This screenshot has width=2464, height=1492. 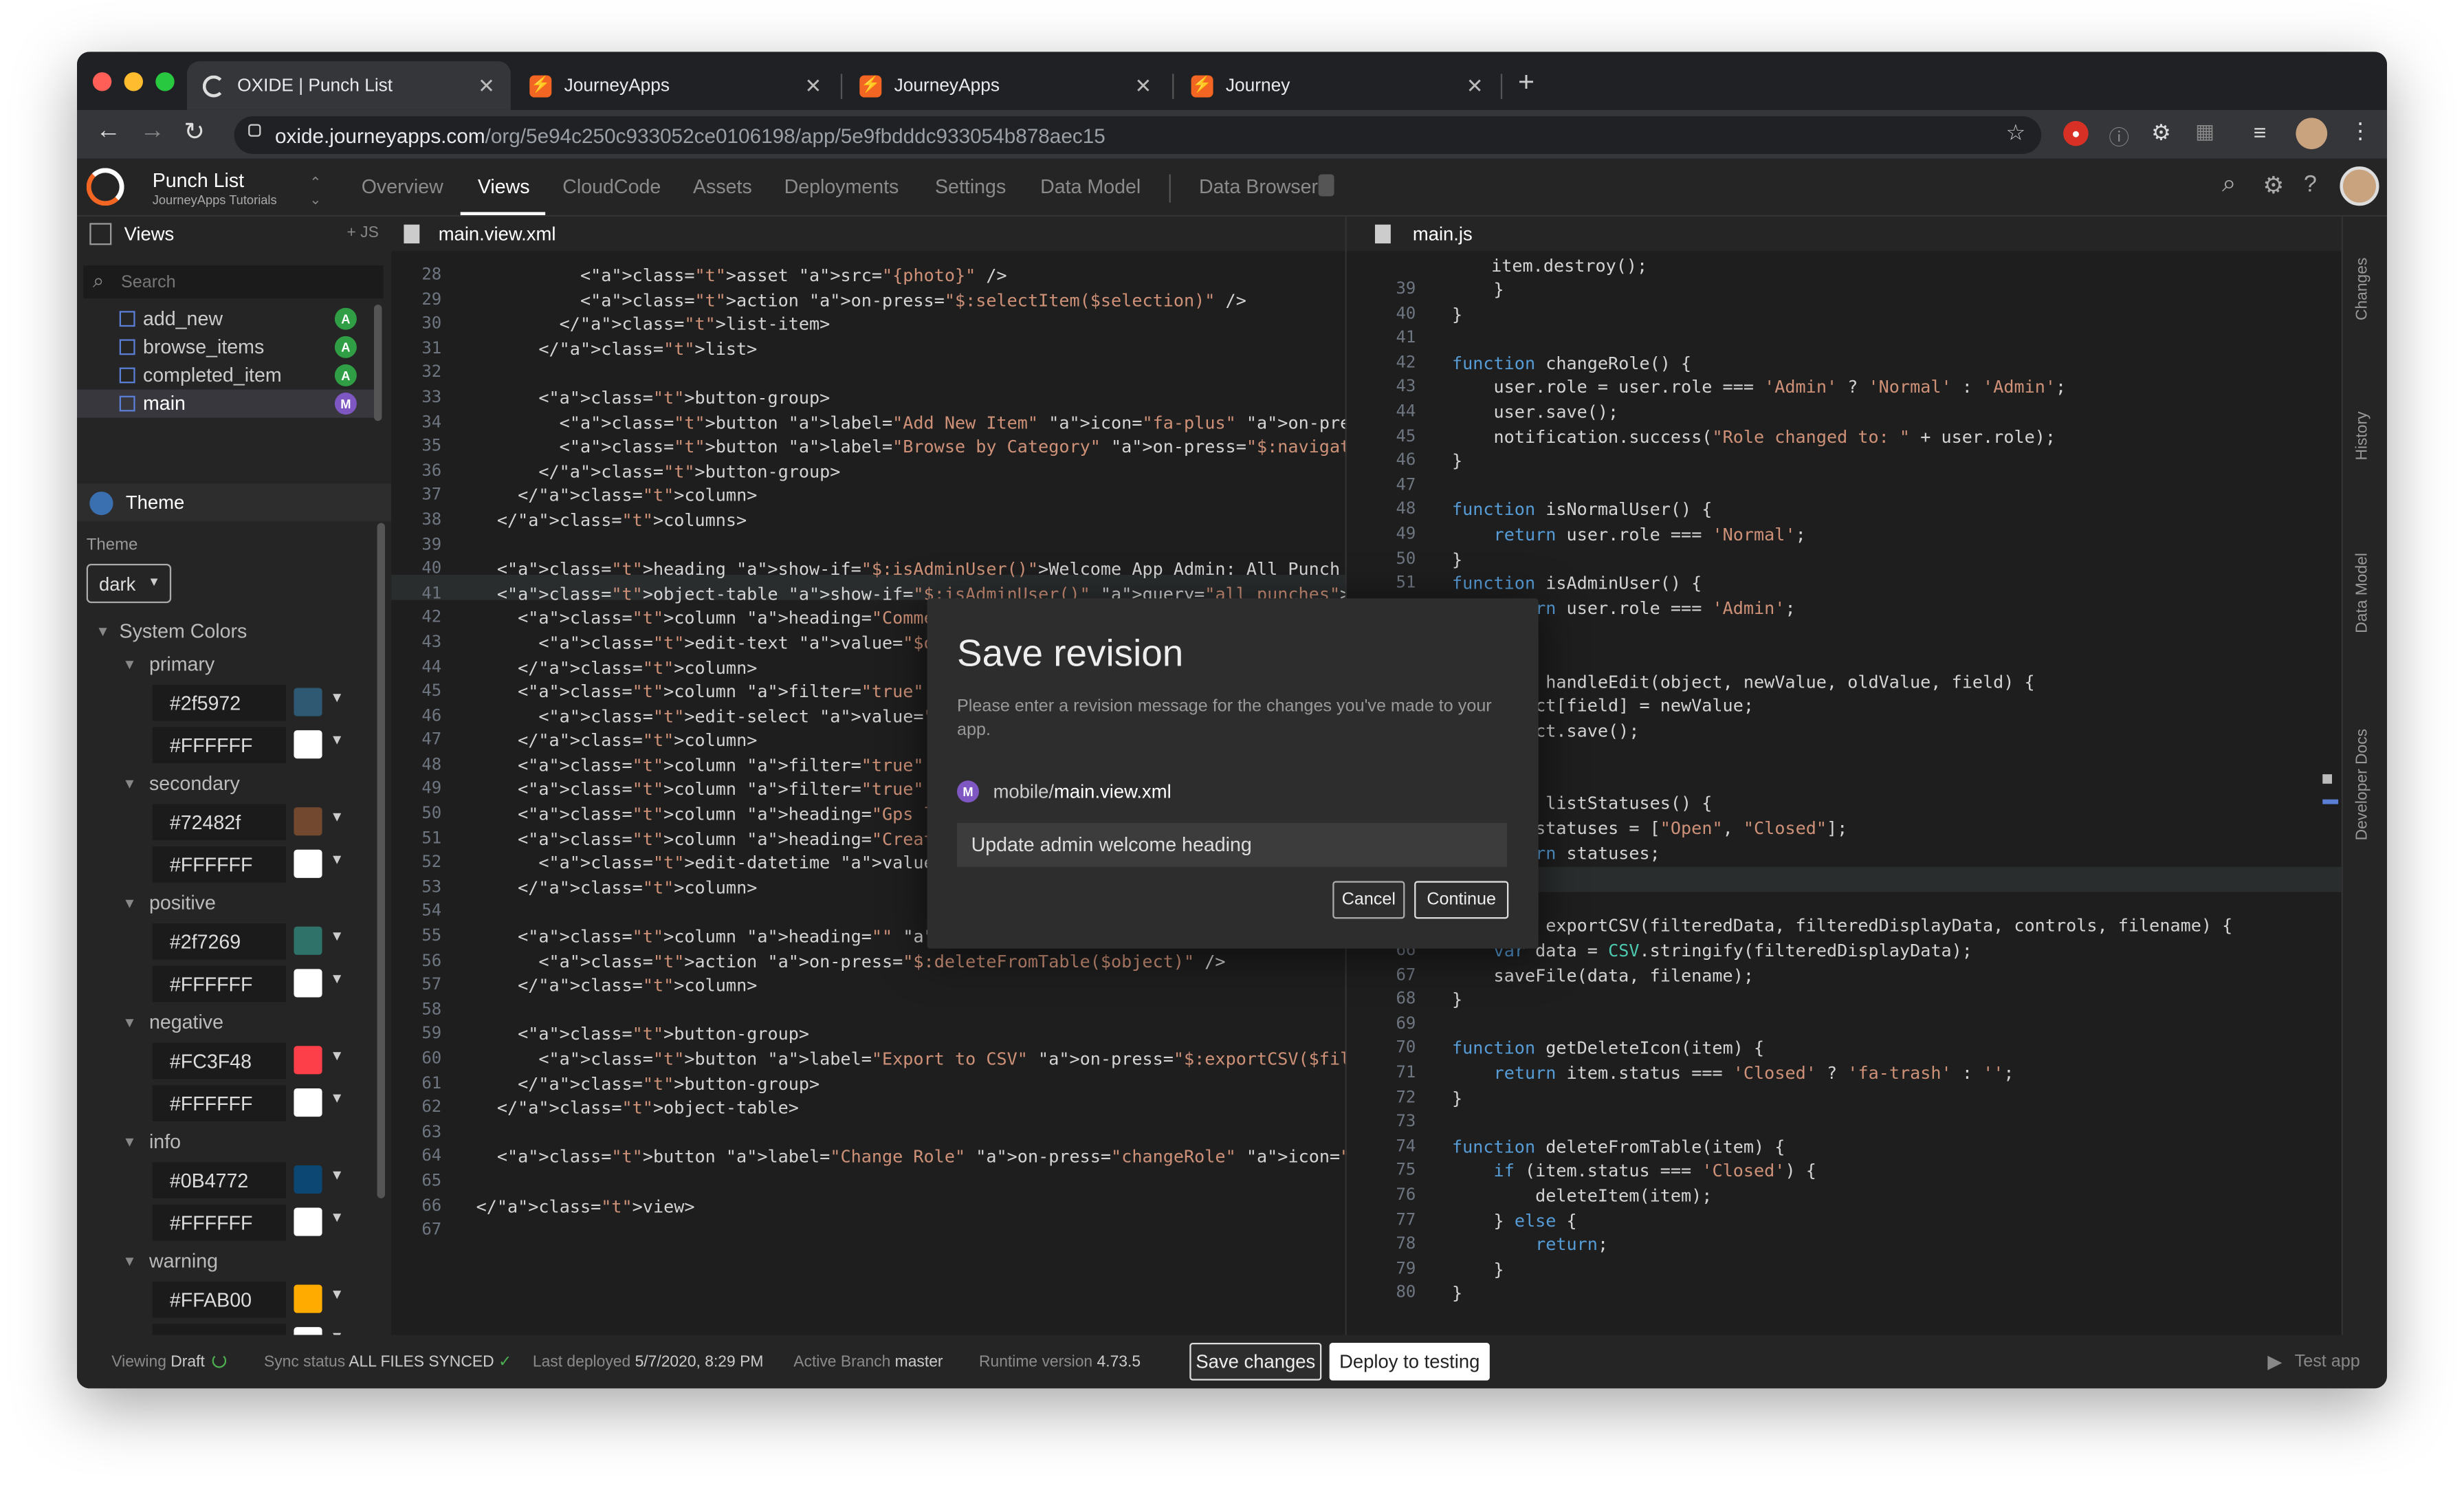 What do you see at coordinates (234, 503) in the screenshot?
I see `theme-section-header: Theme` at bounding box center [234, 503].